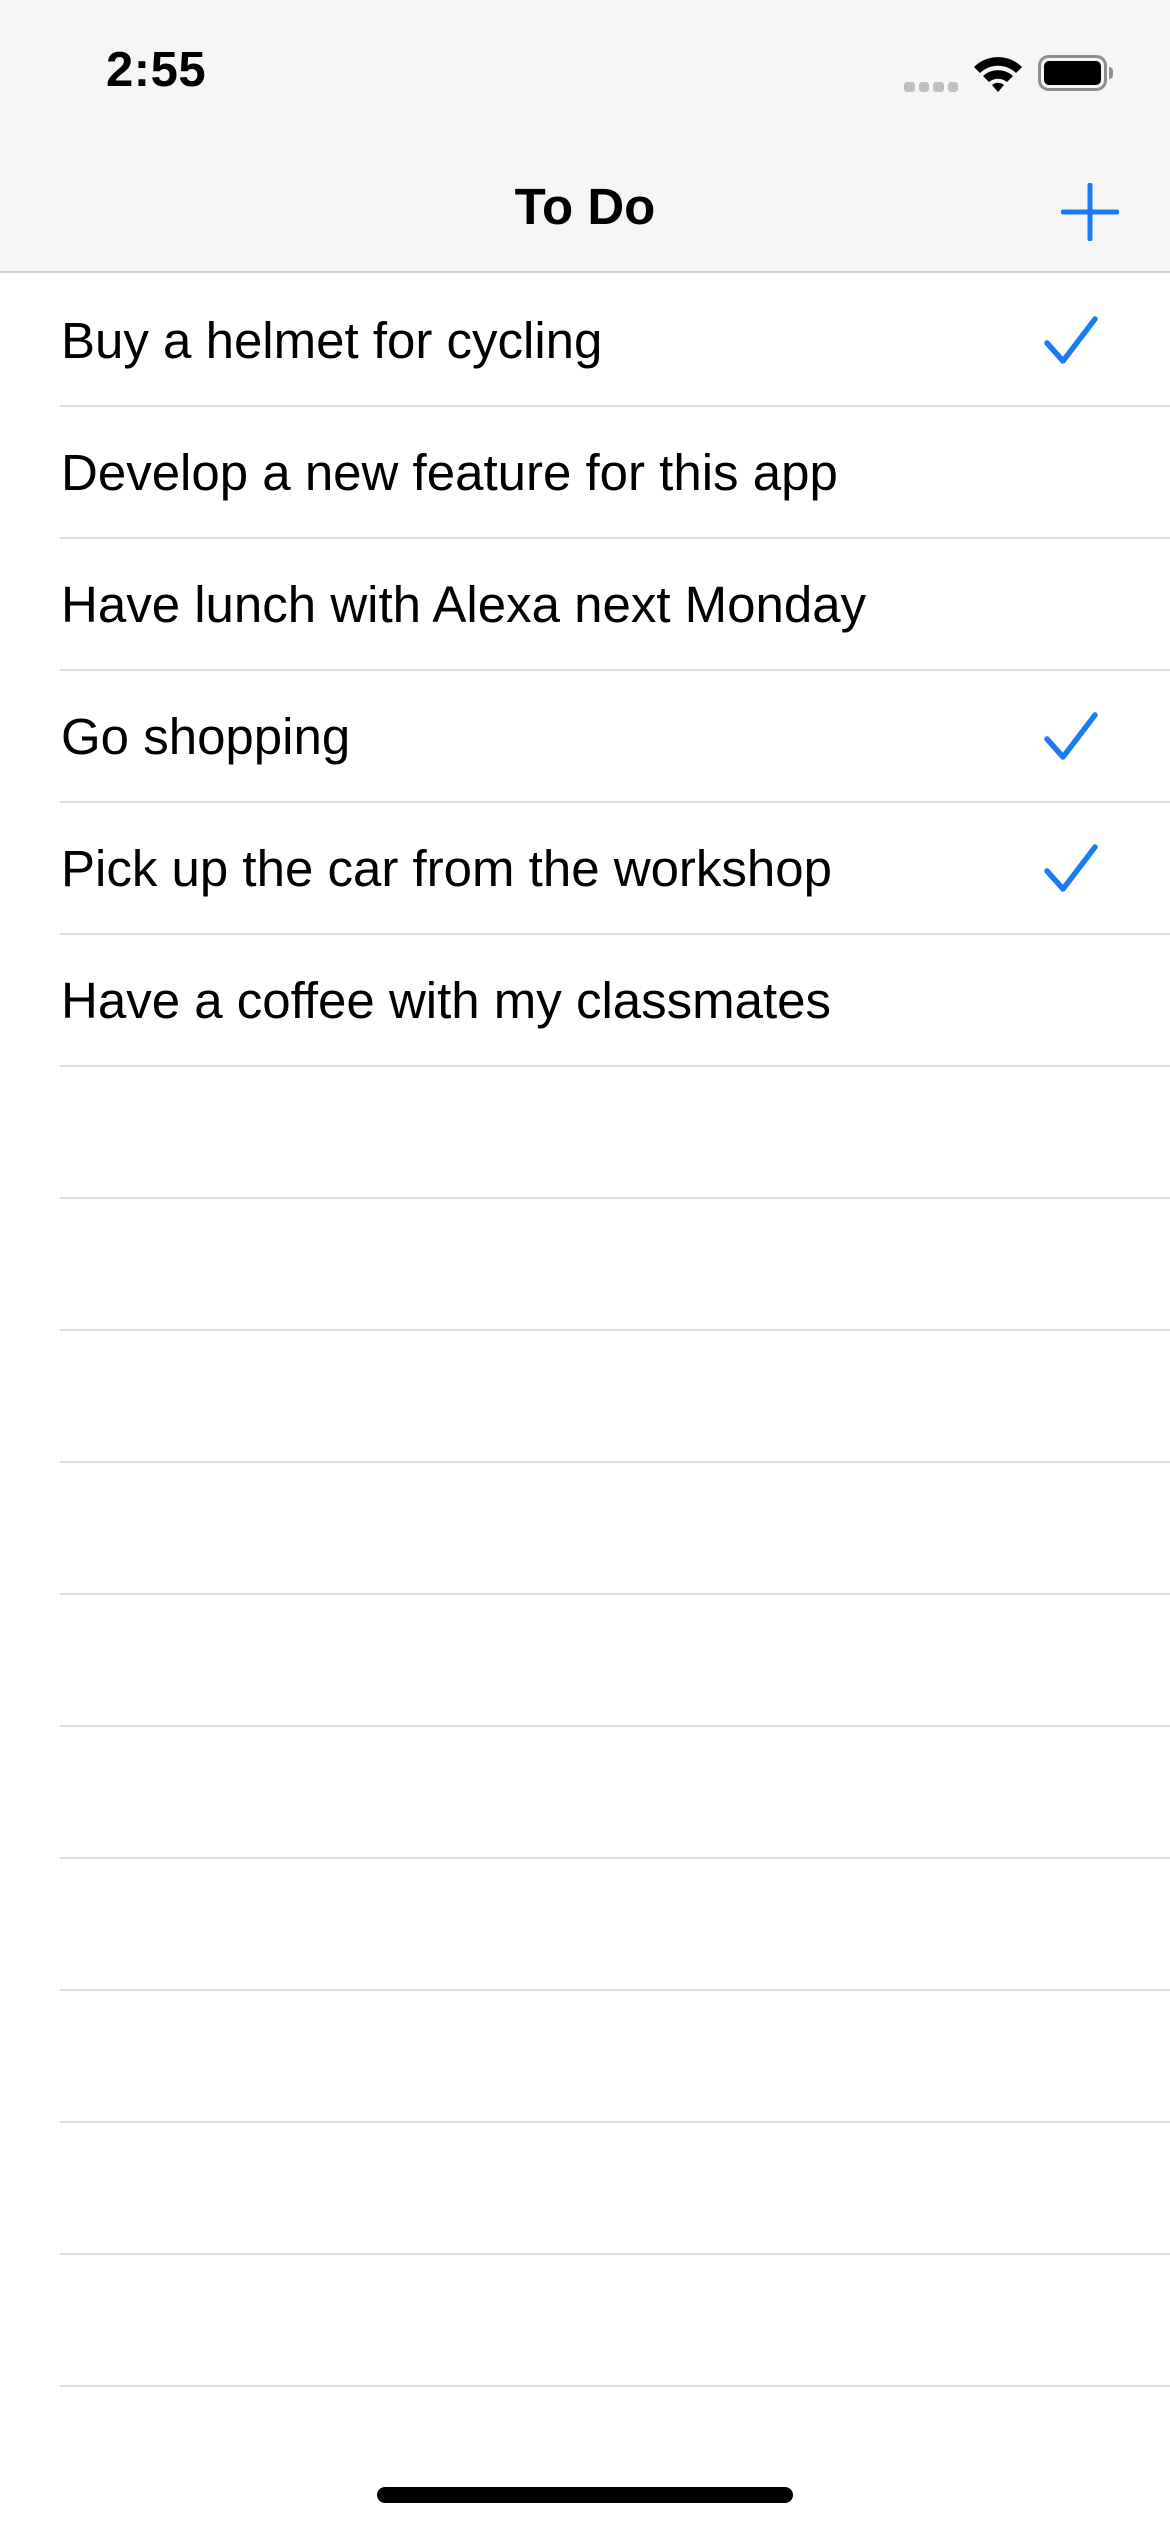 This screenshot has height=2532, width=1170. I want to click on add-todo-button, so click(1090, 212).